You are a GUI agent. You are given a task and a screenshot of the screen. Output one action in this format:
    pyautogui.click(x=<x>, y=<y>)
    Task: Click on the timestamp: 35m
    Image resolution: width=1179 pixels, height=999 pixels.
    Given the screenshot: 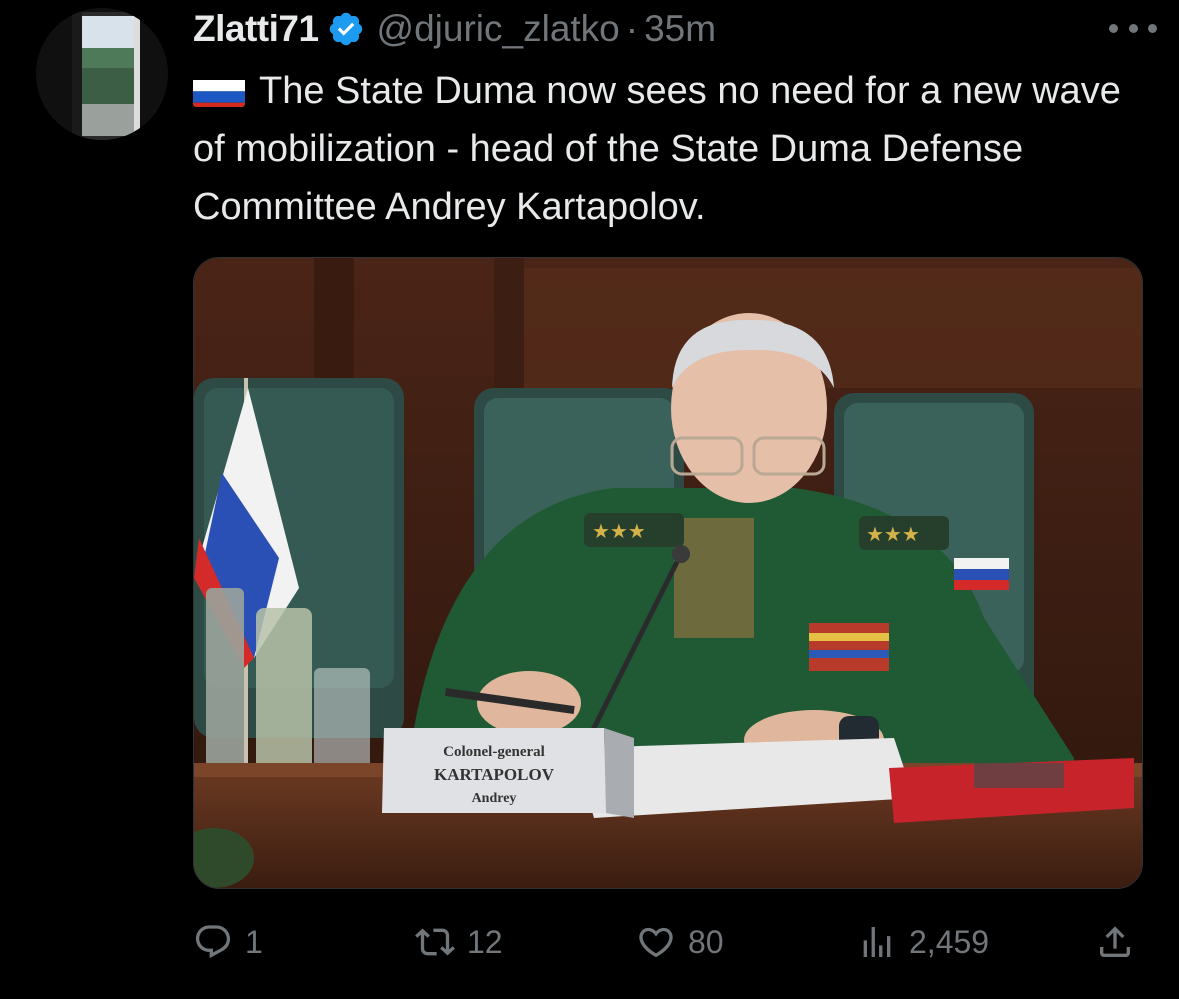 What is the action you would take?
    pyautogui.click(x=680, y=29)
    